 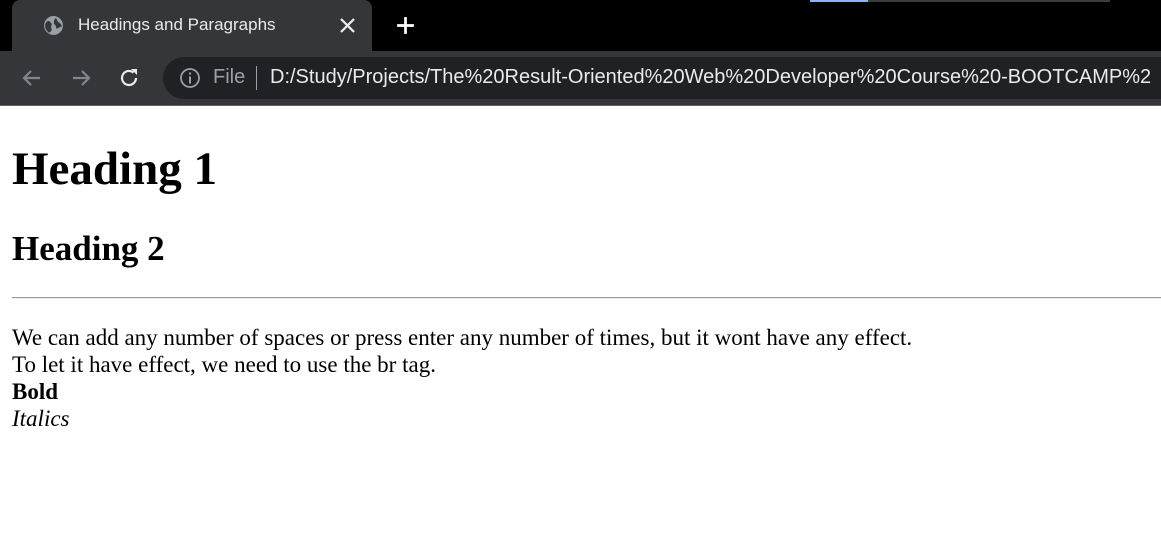 I want to click on arrow-left-icon, so click(x=32, y=78).